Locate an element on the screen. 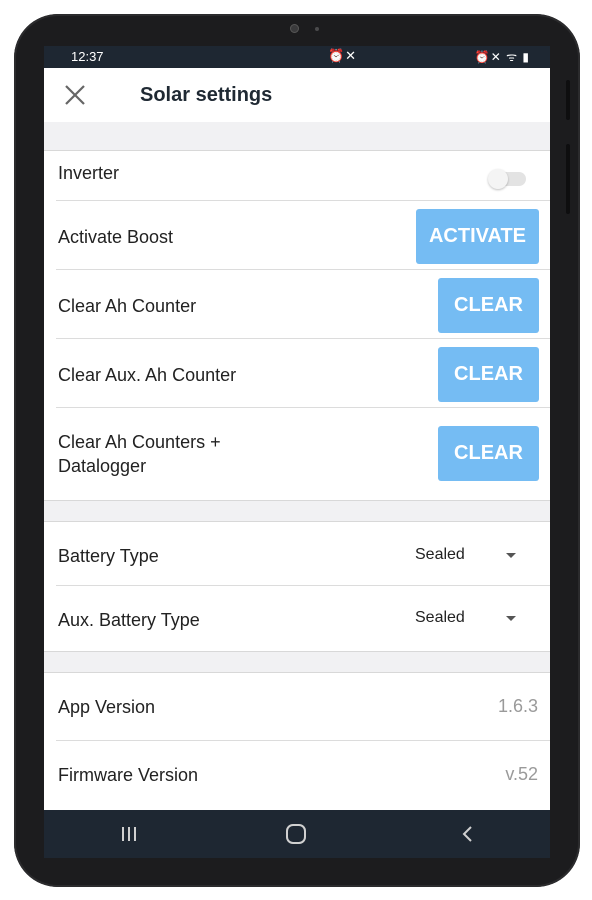  label-line-2: Datalogger is located at coordinates (102, 466).